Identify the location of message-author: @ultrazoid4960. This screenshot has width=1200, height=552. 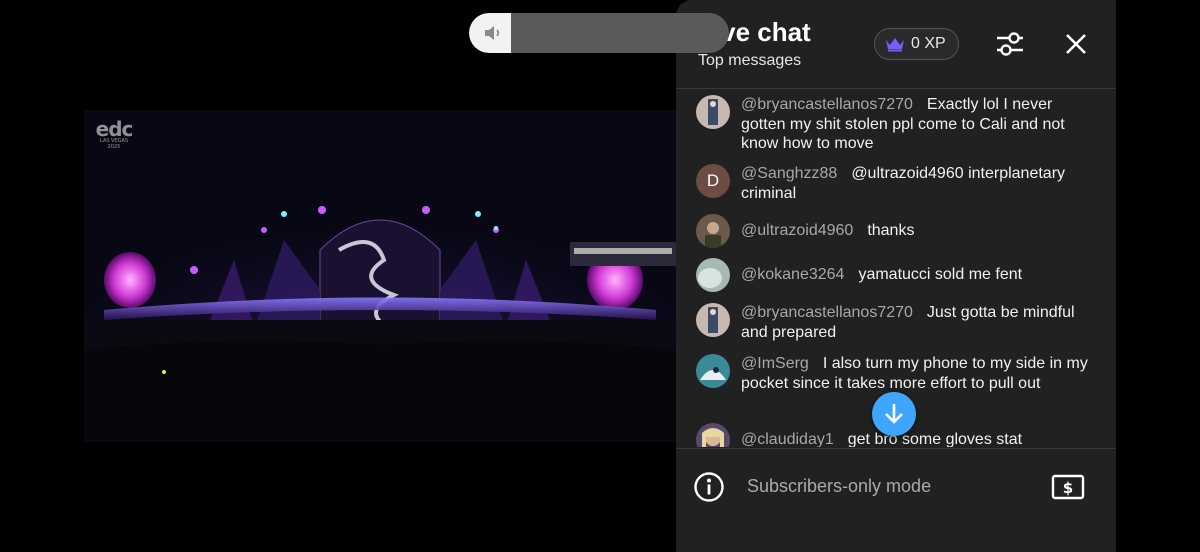
(797, 230).